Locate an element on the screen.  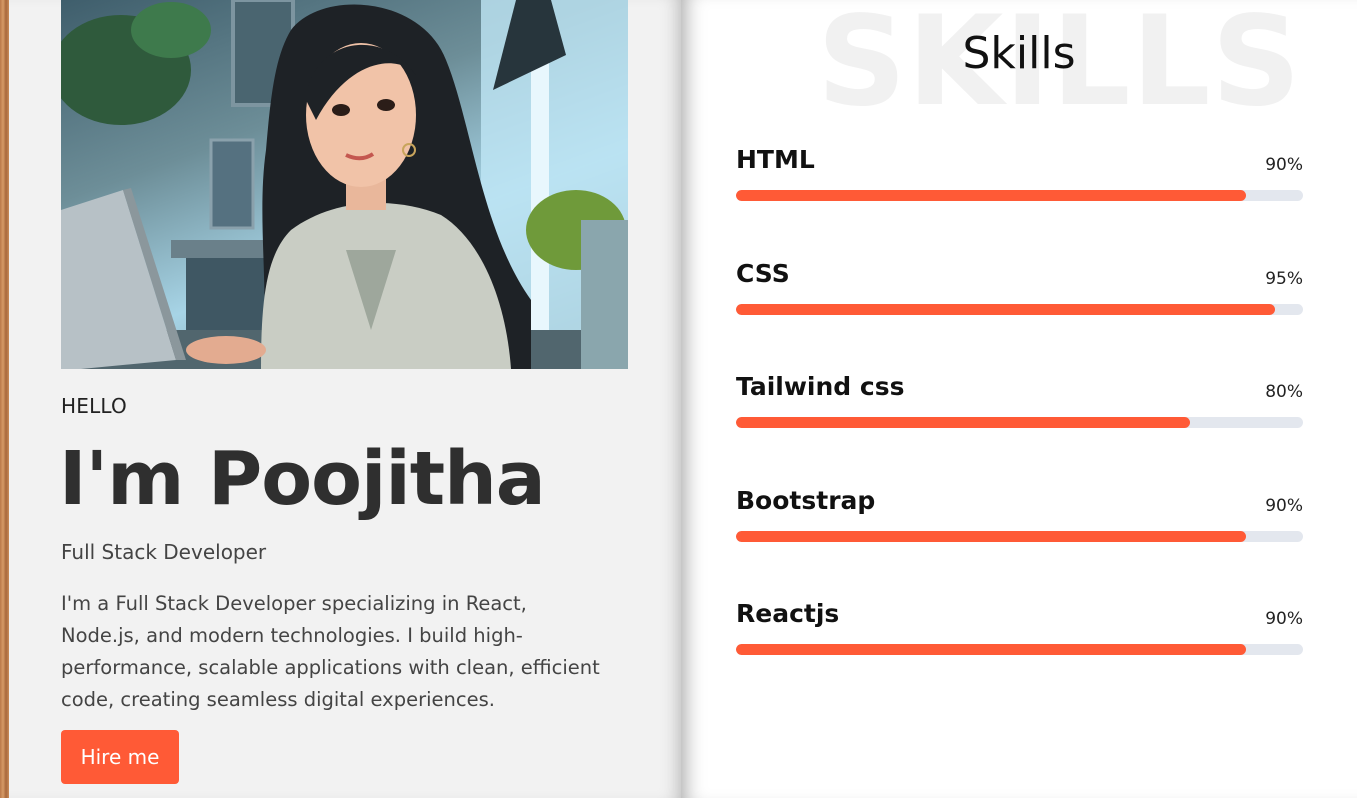
hire-me-button: Hire me is located at coordinates (120, 757).